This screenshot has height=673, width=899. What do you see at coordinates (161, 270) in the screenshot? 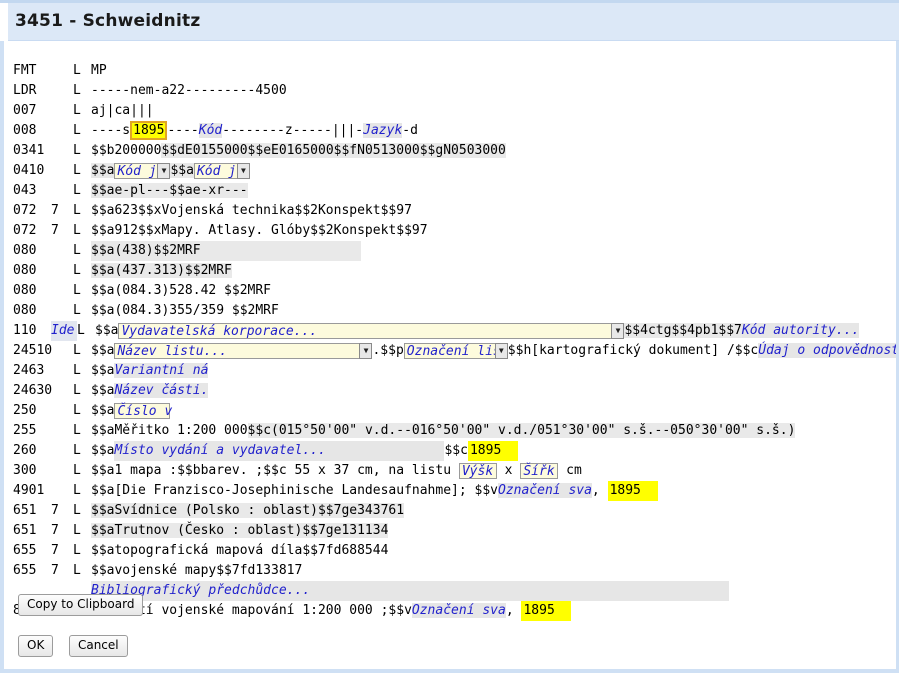
I see `marc-subfield-value: $$a(437.313)$$2MRF` at bounding box center [161, 270].